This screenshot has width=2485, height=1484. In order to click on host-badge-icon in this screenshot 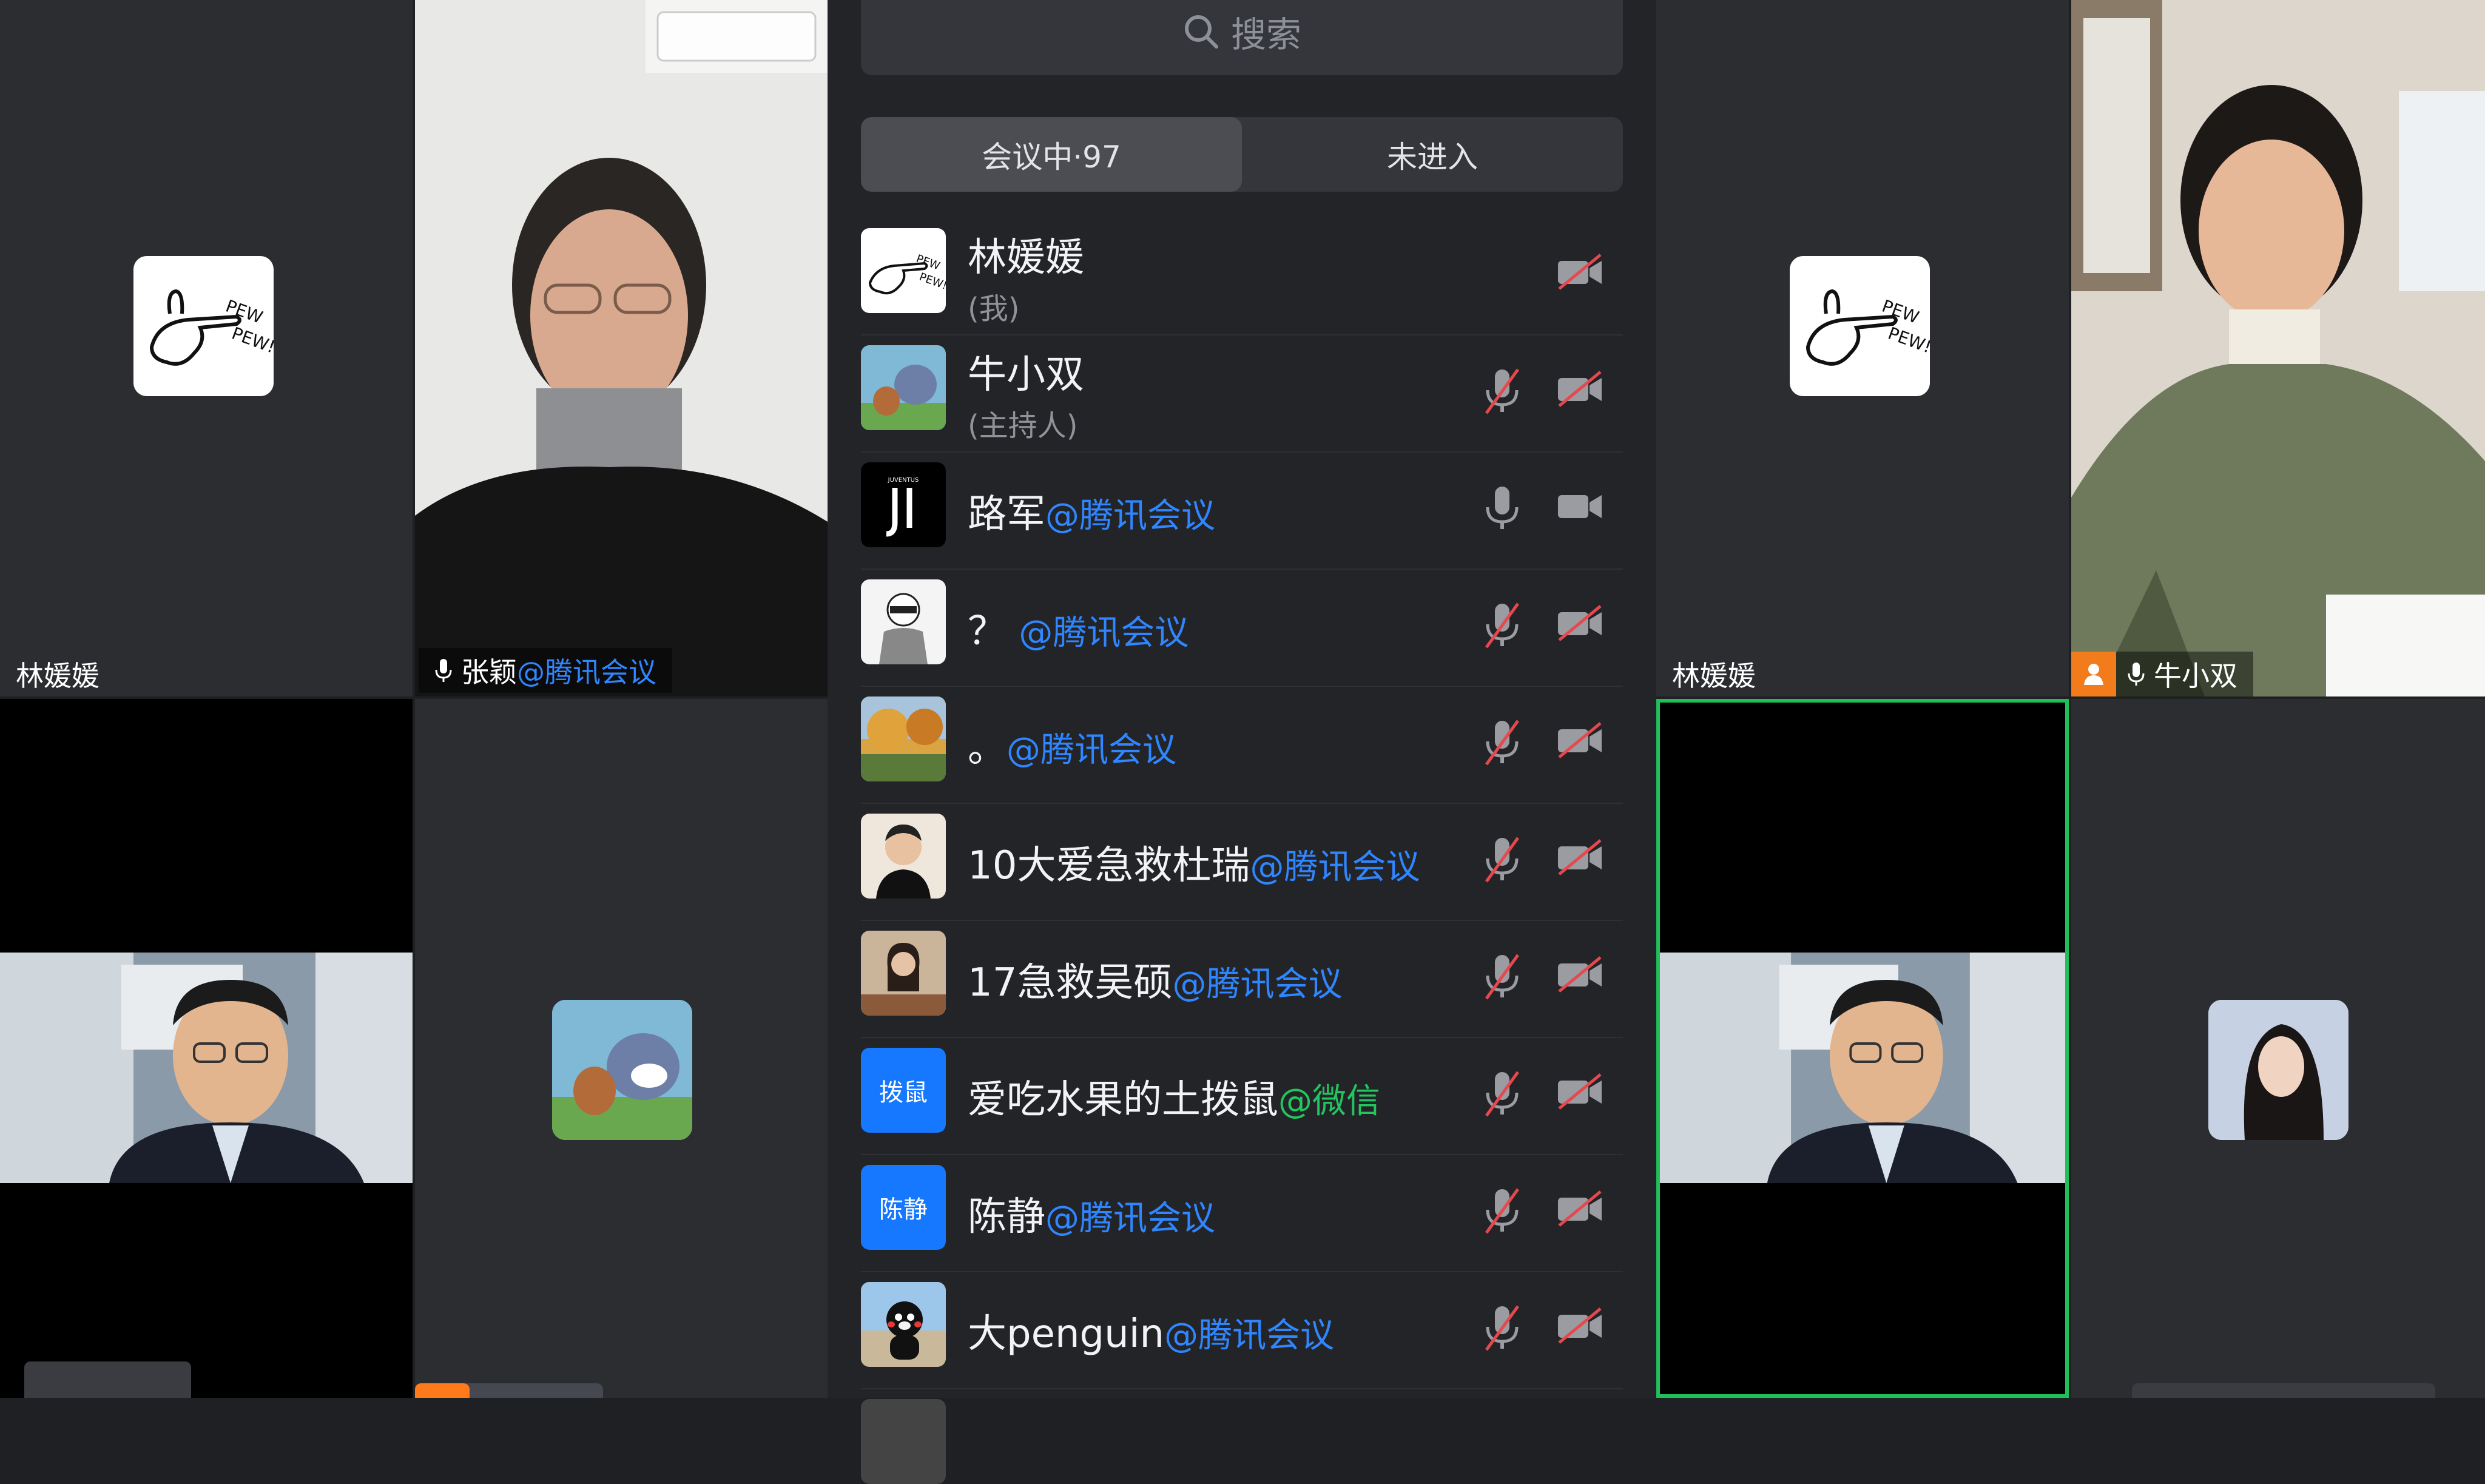, I will do `click(2093, 674)`.